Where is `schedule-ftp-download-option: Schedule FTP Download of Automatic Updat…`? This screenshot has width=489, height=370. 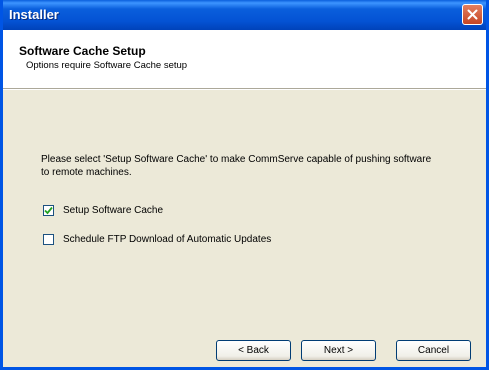
schedule-ftp-download-option: Schedule FTP Download of Automatic Updat… is located at coordinates (157, 239).